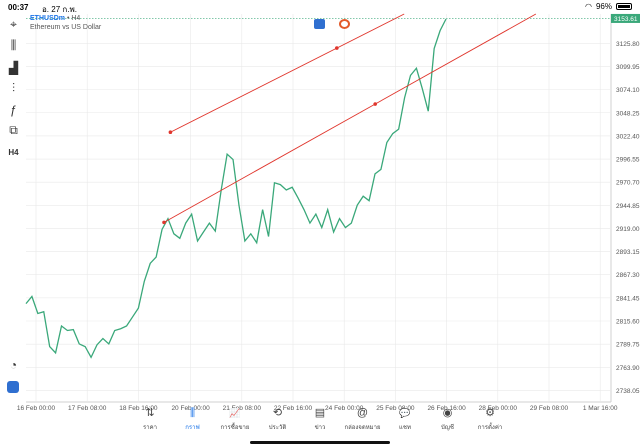  Describe the element at coordinates (13, 209) in the screenshot. I see `left-toolbar: ⌖ ⫼ ▟ ⫶ ƒ ⧉ H4 ◔` at that location.